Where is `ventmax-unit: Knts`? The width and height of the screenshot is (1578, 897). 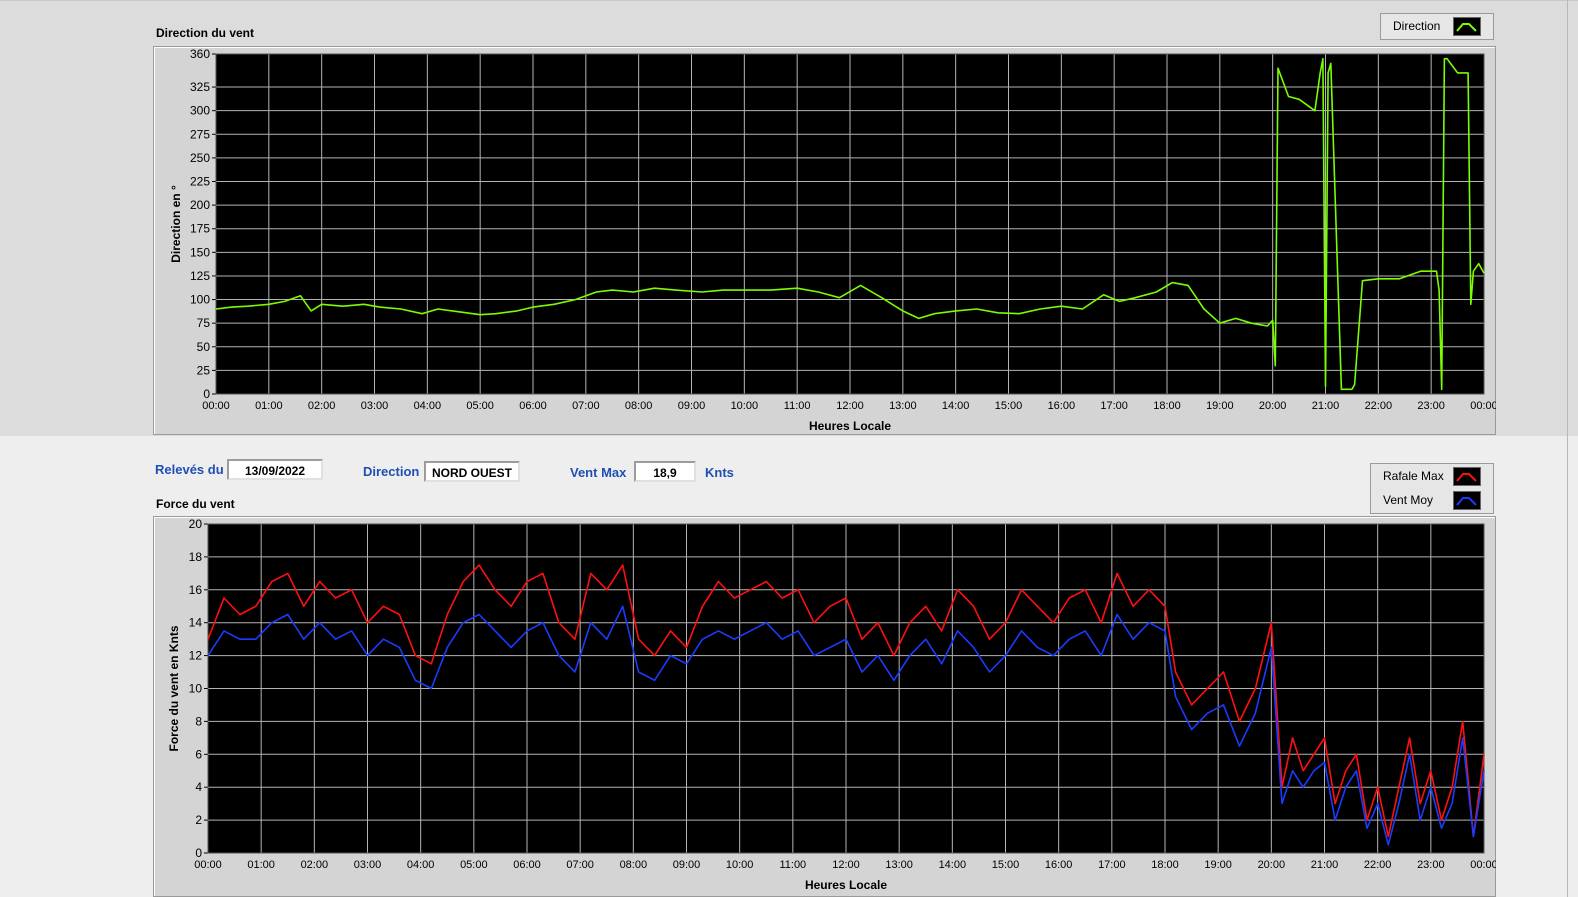 ventmax-unit: Knts is located at coordinates (719, 472).